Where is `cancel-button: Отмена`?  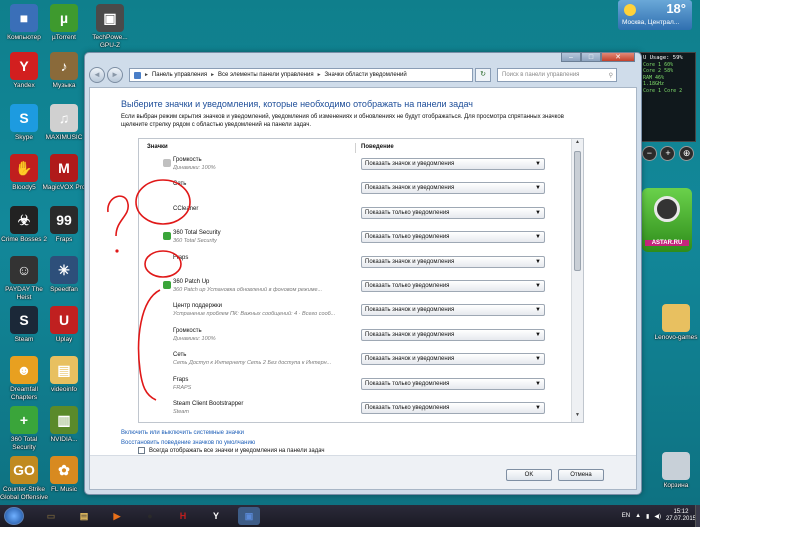
cancel-button: Отмена is located at coordinates (581, 475).